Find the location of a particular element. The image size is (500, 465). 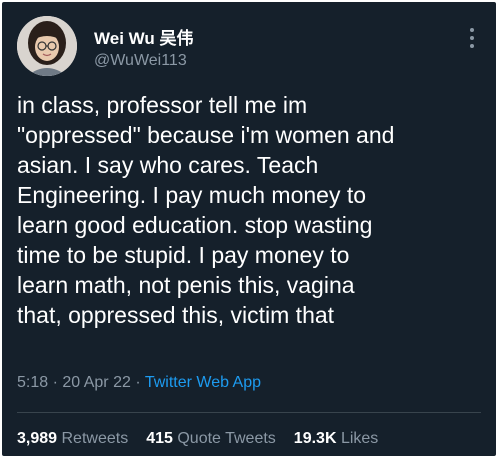

tweet-date: 20 Apr 22 is located at coordinates (96, 382).